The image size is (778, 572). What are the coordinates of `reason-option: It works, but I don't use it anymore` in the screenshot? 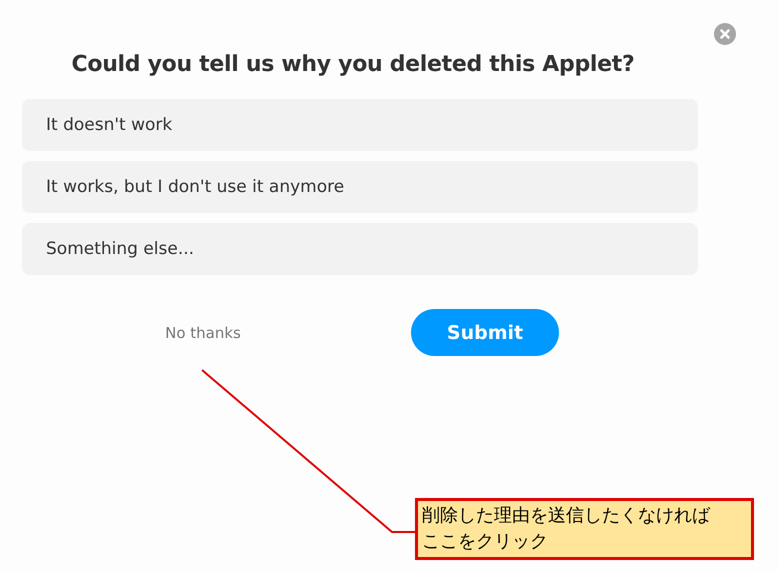 It's located at (360, 187).